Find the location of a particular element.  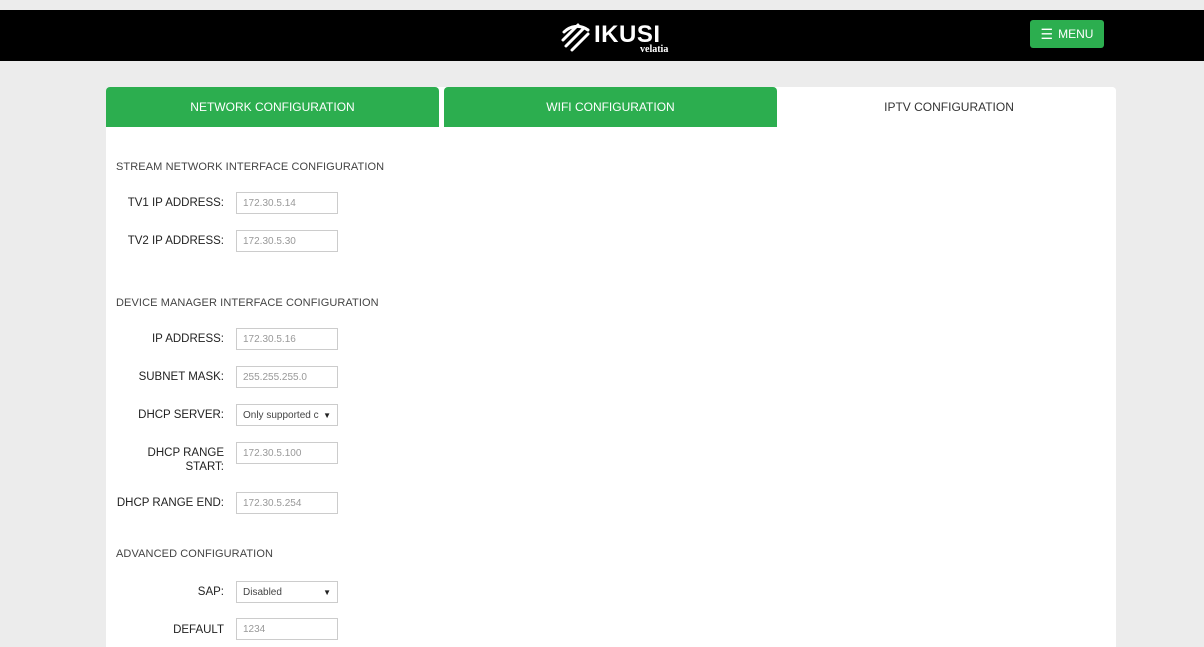

sap-value: Disabled is located at coordinates (262, 592).